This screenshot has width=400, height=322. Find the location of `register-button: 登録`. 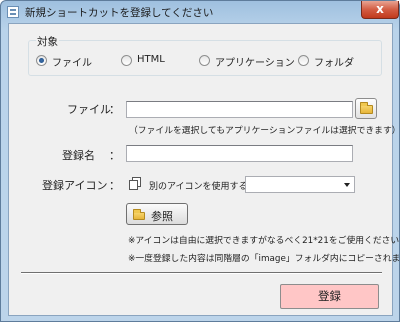

register-button: 登録 is located at coordinates (329, 296).